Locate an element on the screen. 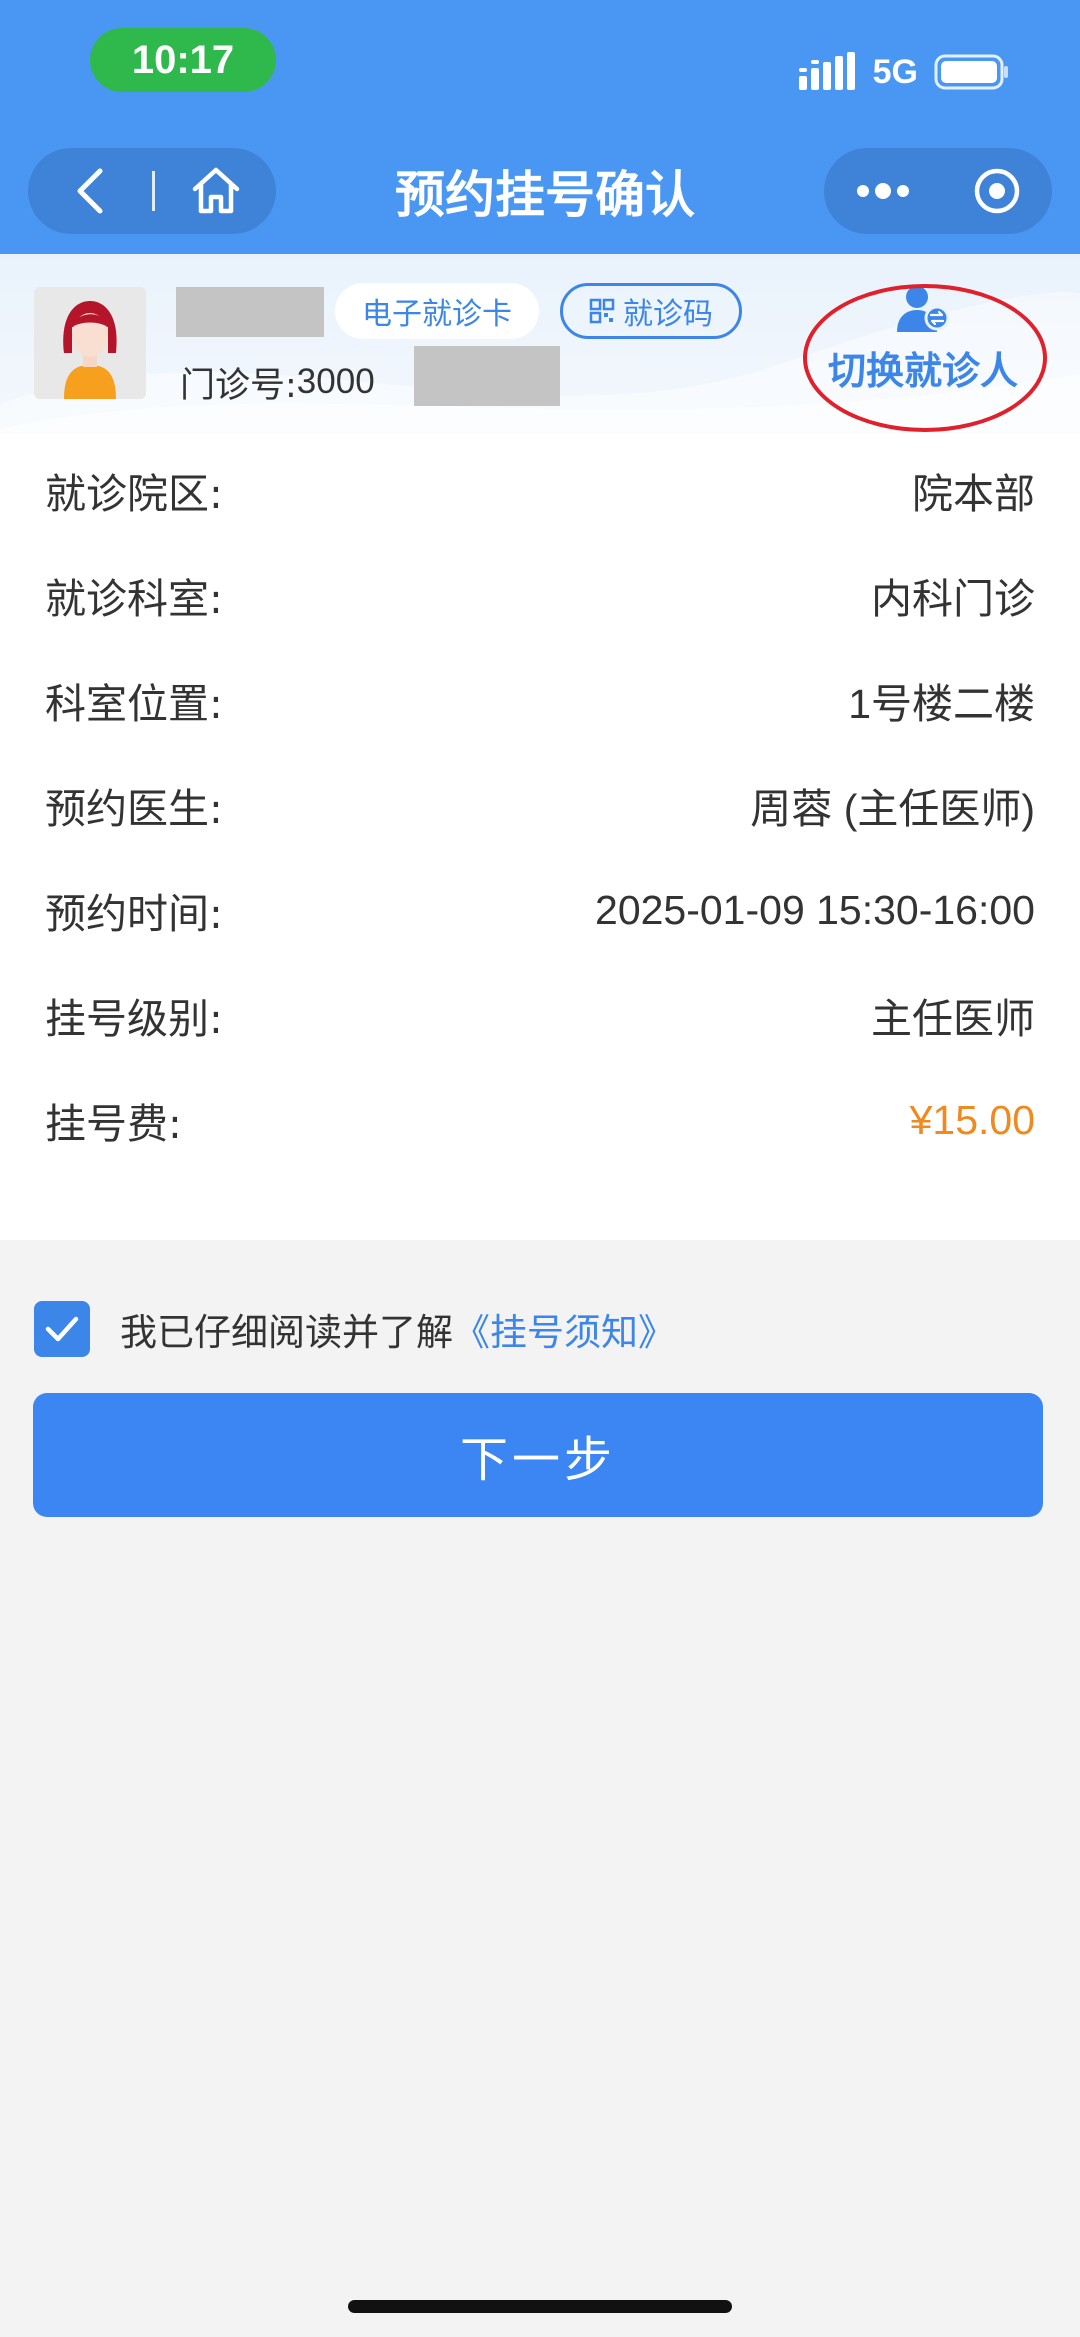 This screenshot has width=1080, height=2337. app-header: 10:17 5G 预约挂号确认 is located at coordinates (540, 127).